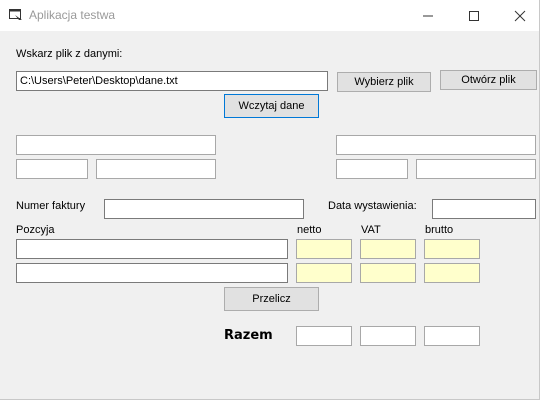 This screenshot has width=546, height=402. I want to click on item-2-position-field, so click(152, 273).